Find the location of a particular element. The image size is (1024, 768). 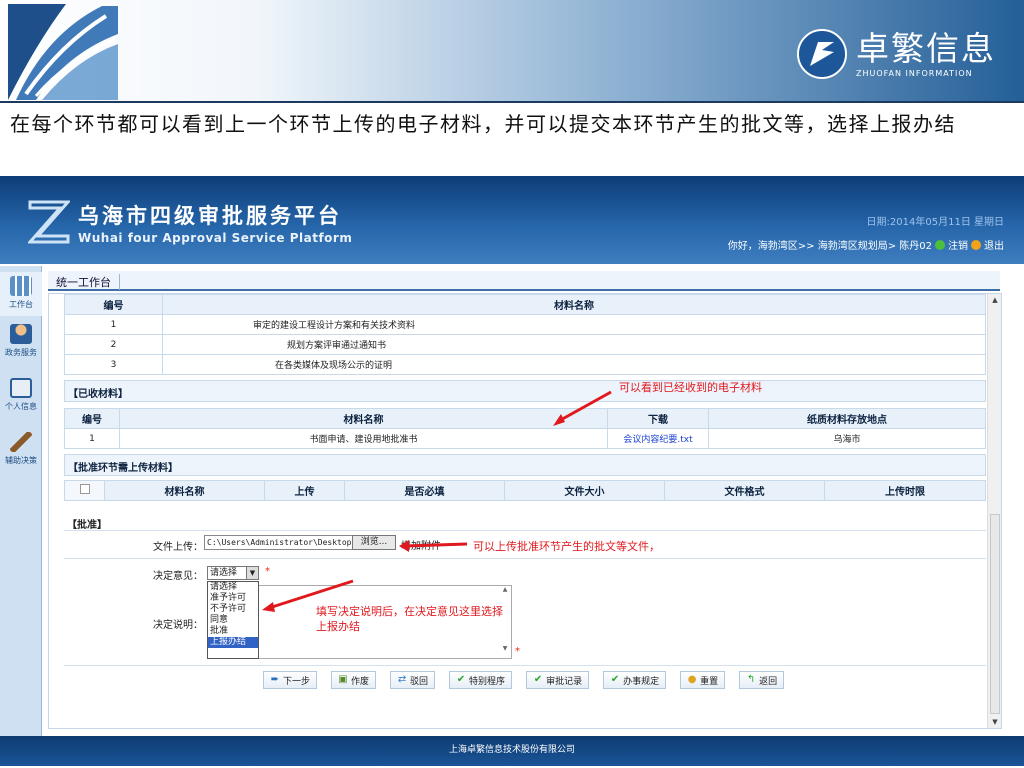

void-button: ▣ 作废 is located at coordinates (354, 680).